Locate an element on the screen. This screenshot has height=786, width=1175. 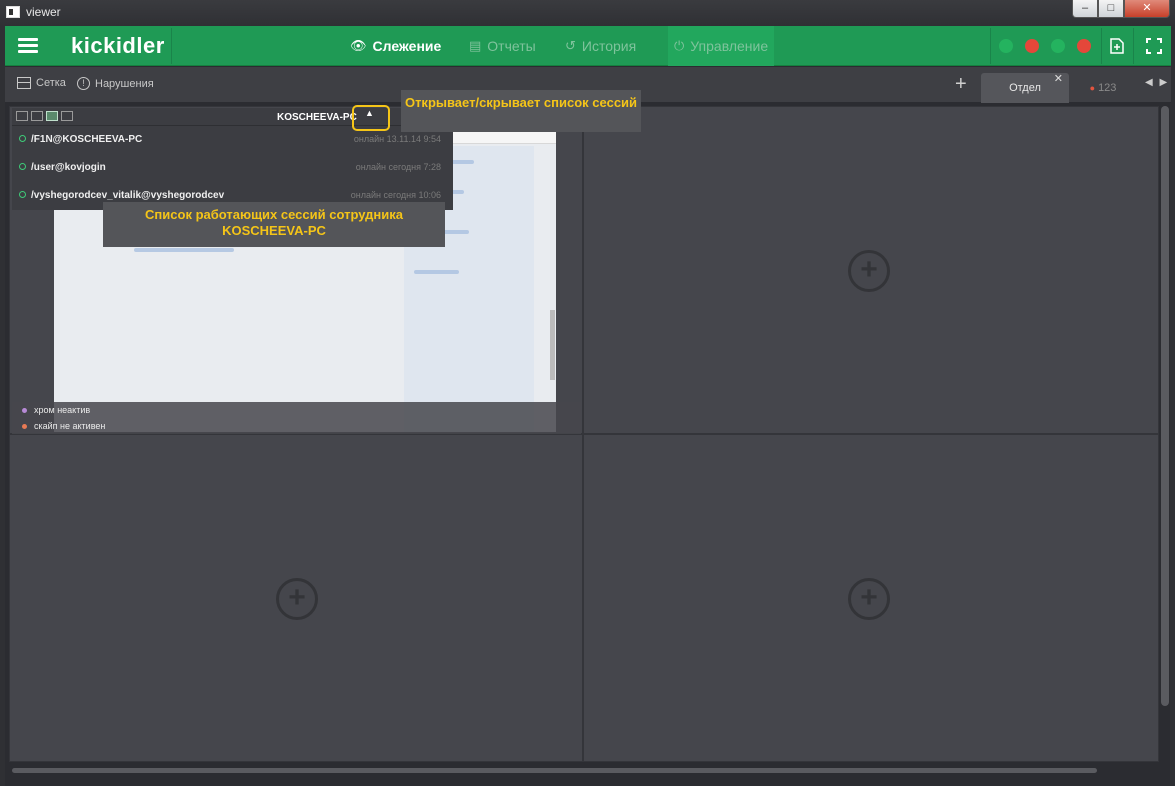
app-label: скайп не активен is located at coordinates (70, 426).